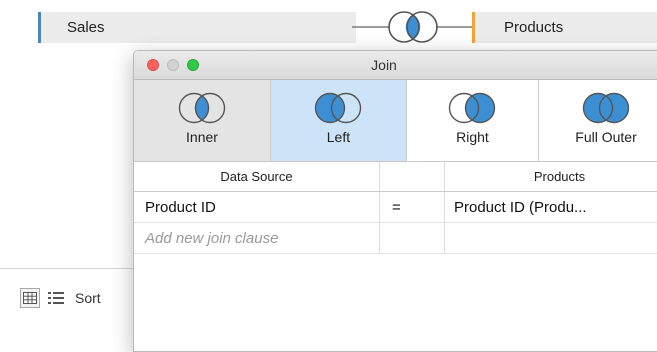 The image size is (657, 352). I want to click on clause-left-field: Product ID, so click(257, 207).